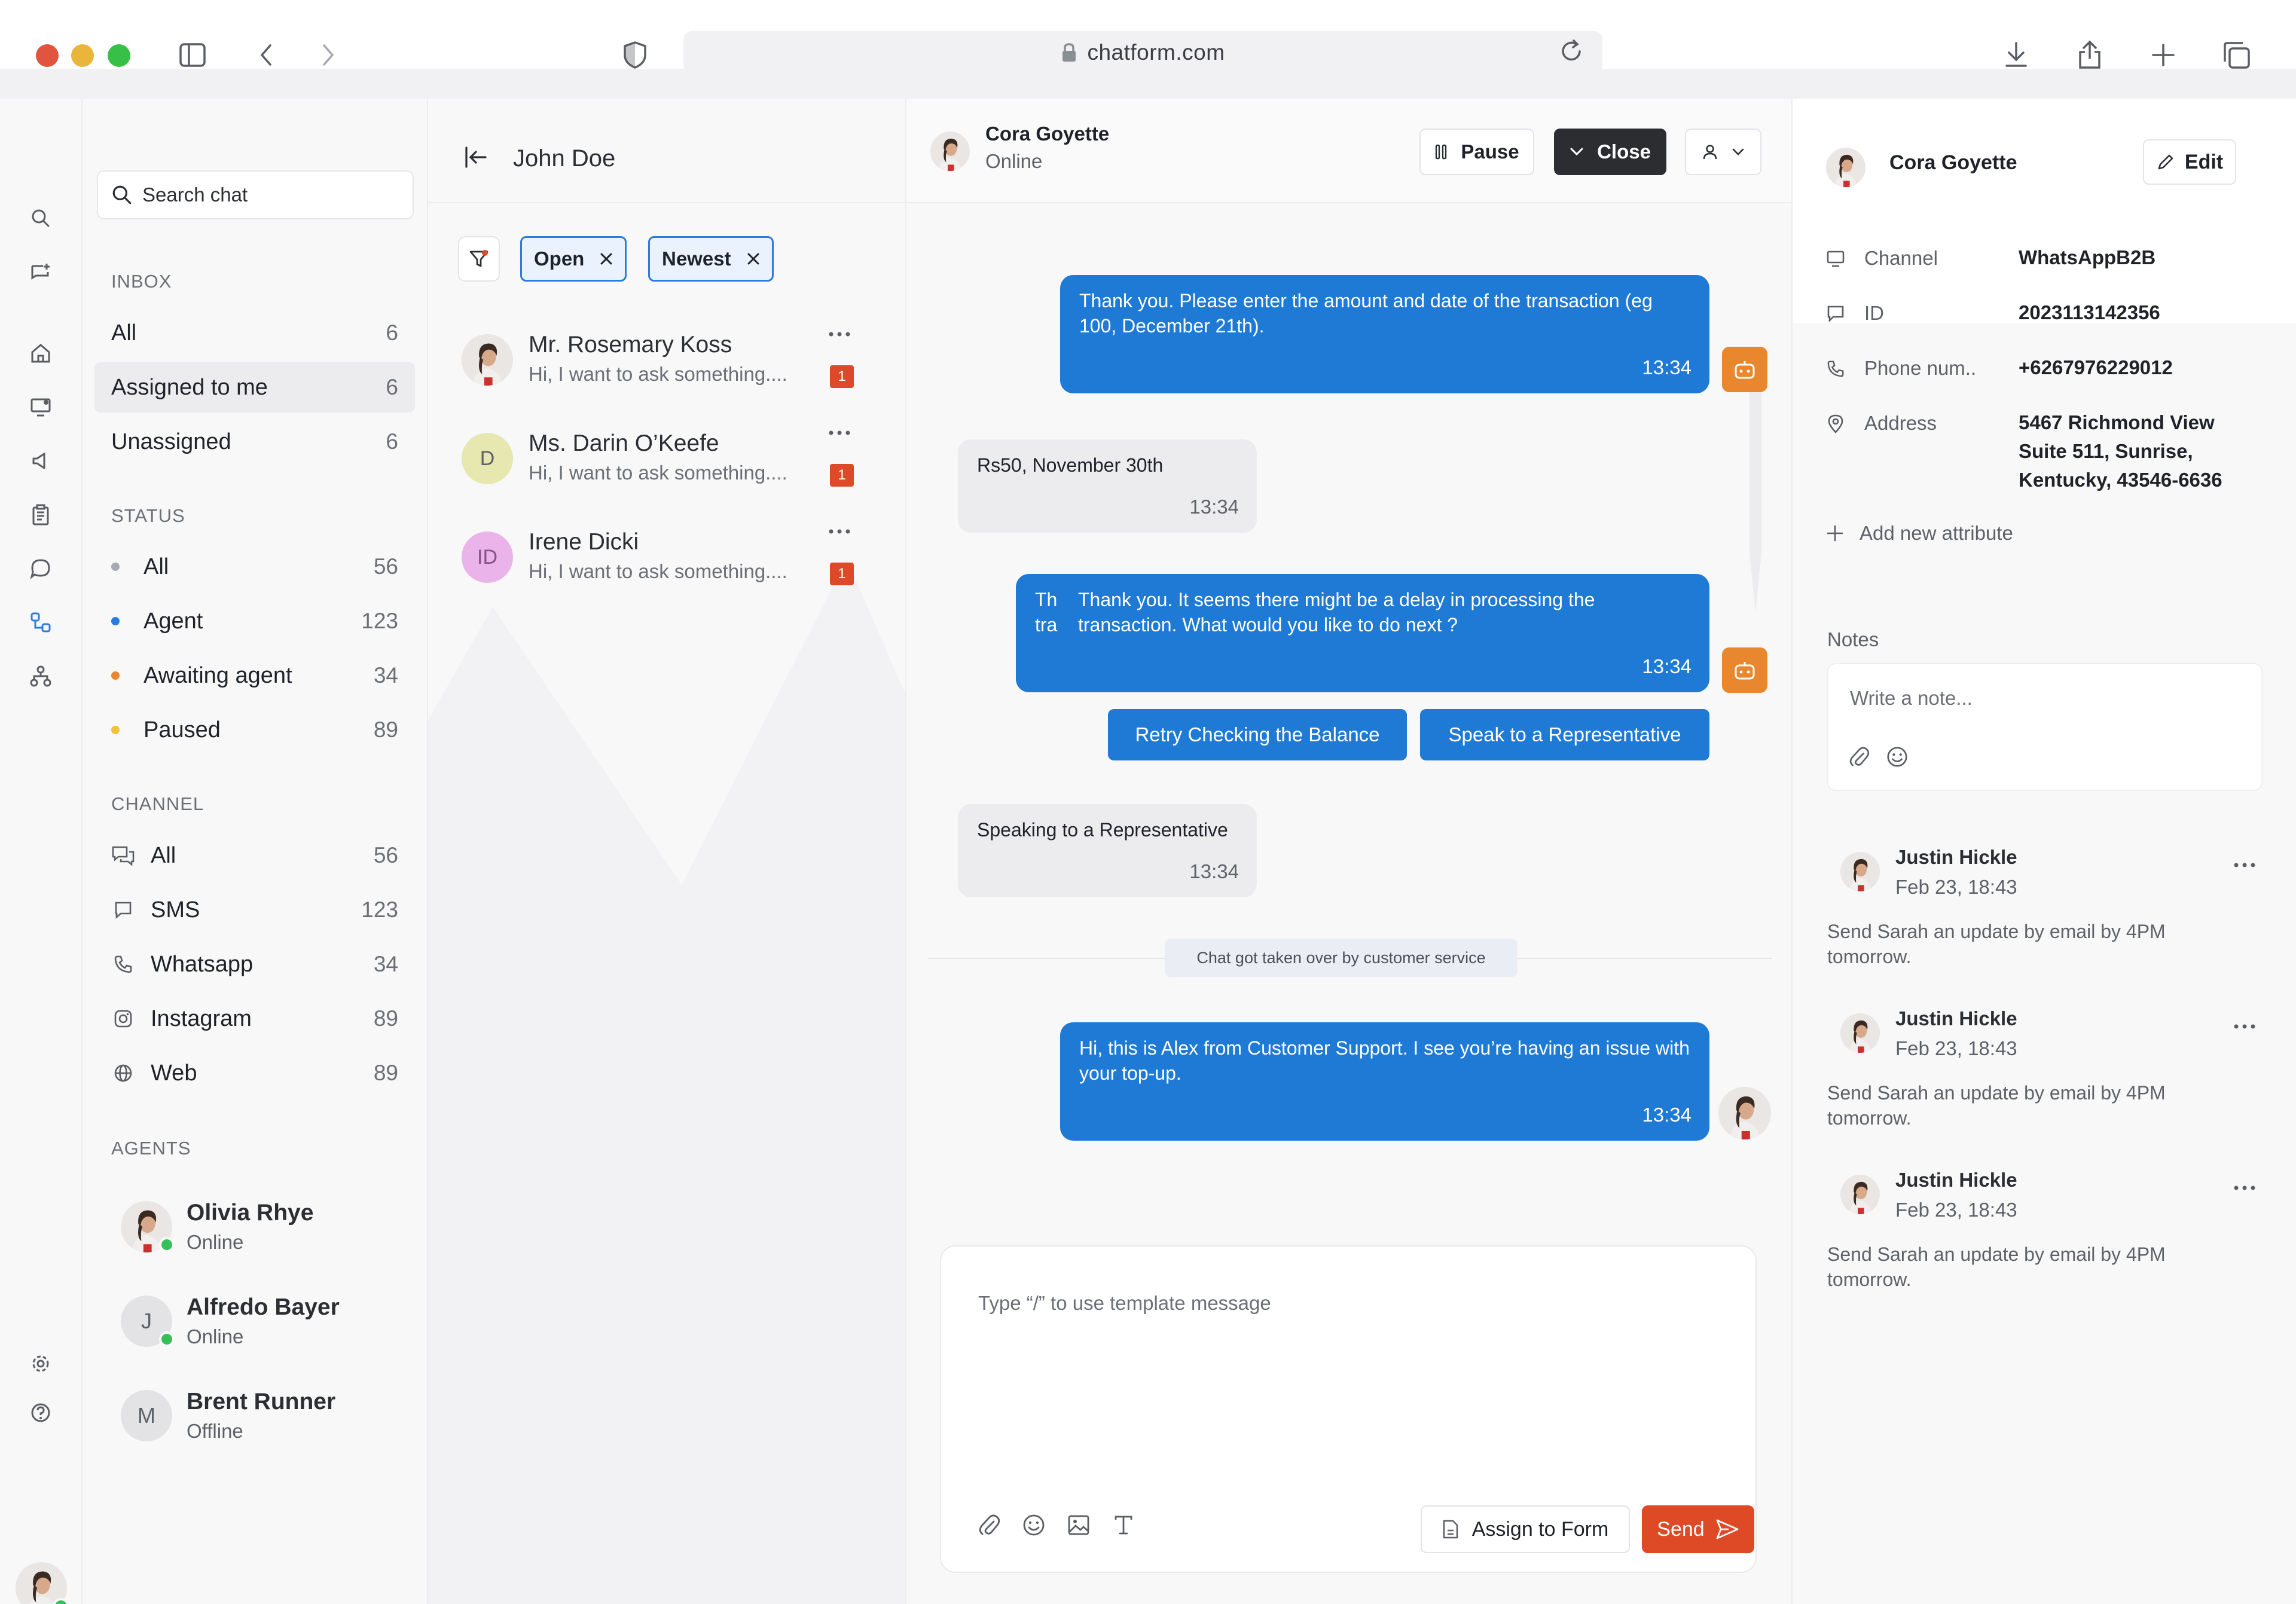  Describe the element at coordinates (148, 1322) in the screenshot. I see `agent-avatar: J` at that location.